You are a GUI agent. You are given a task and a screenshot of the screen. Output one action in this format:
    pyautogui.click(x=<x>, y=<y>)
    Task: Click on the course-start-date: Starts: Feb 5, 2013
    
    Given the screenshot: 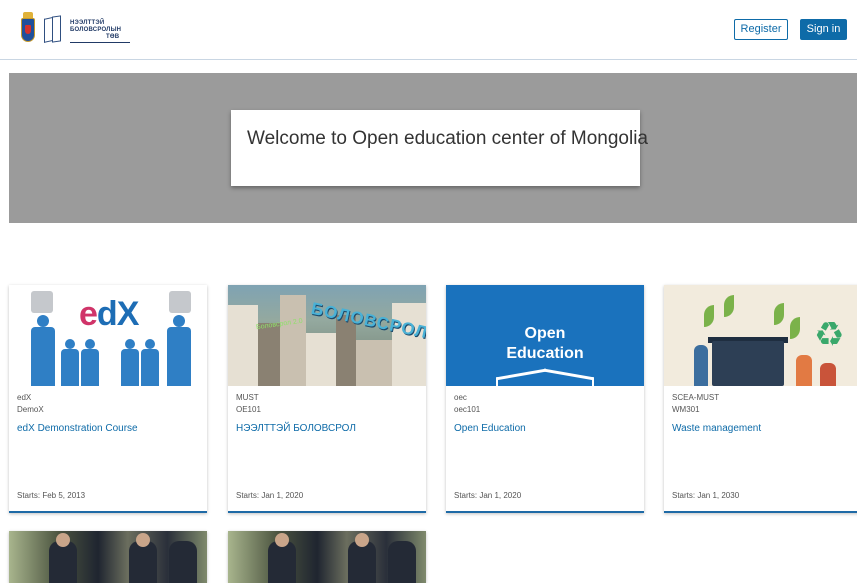 What is the action you would take?
    pyautogui.click(x=51, y=495)
    